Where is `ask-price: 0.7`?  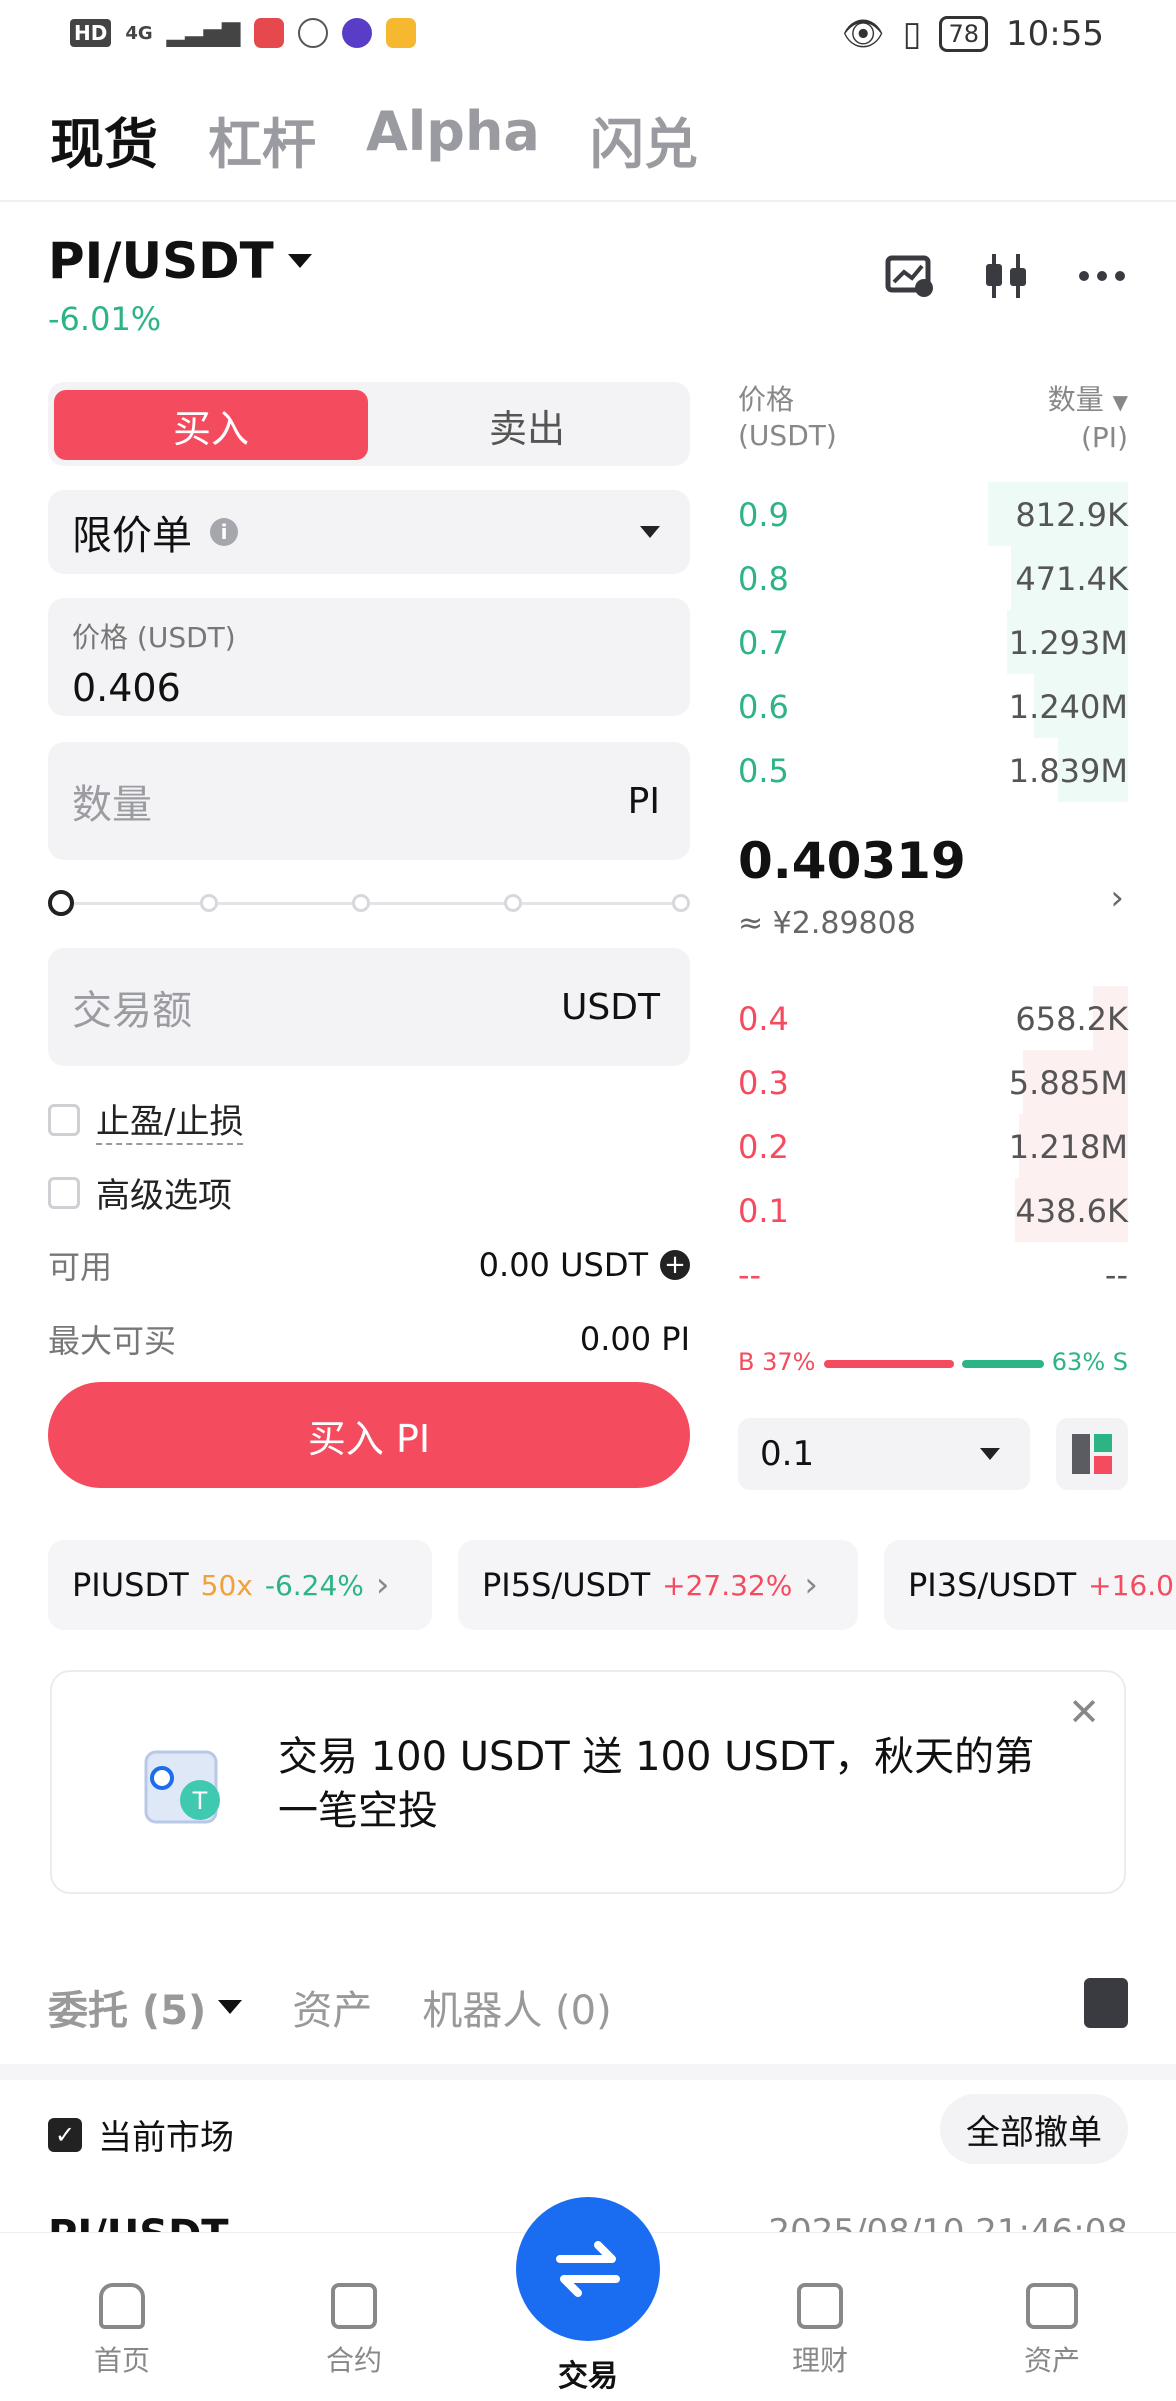 ask-price: 0.7 is located at coordinates (763, 643).